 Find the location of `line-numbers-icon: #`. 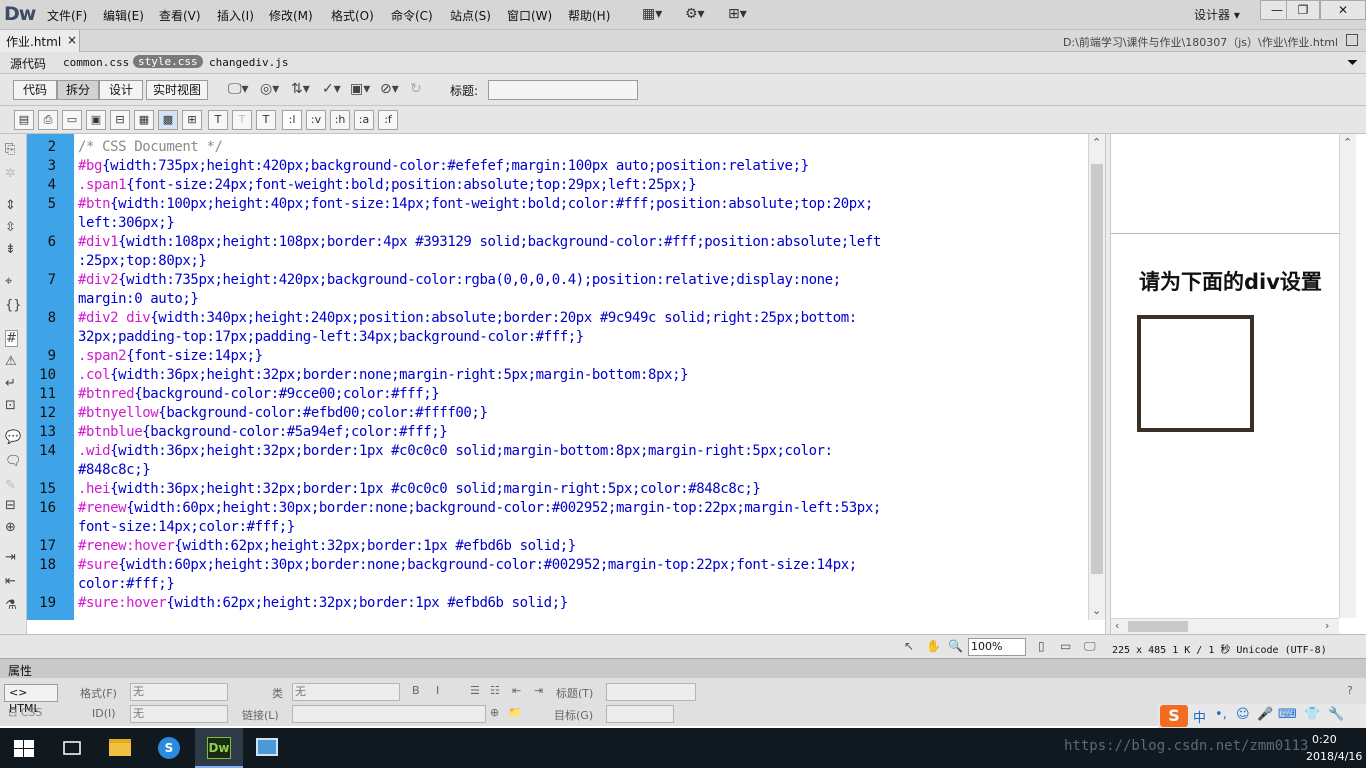

line-numbers-icon: # is located at coordinates (11, 338).